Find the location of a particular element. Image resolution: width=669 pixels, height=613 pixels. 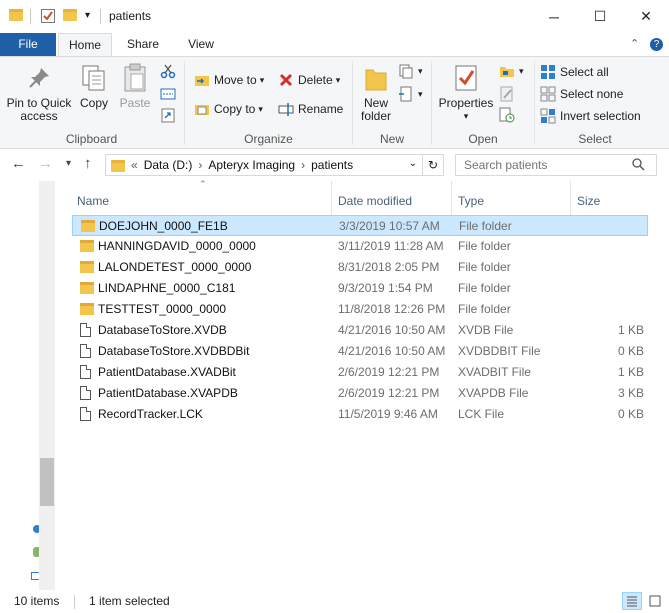

column-header-date-modified: Date modified is located at coordinates (392, 201).